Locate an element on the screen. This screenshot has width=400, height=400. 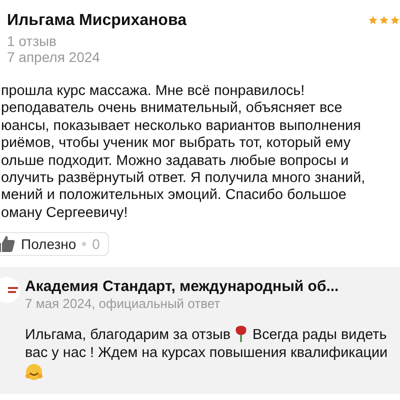
review-date: 7 апреля 2024 is located at coordinates (54, 57).